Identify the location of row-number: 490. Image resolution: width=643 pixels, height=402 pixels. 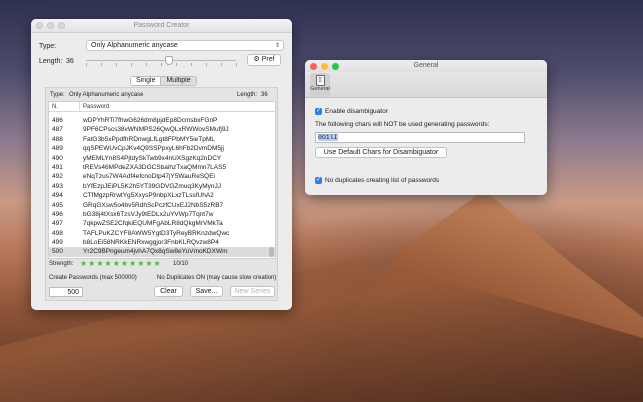
(57, 158).